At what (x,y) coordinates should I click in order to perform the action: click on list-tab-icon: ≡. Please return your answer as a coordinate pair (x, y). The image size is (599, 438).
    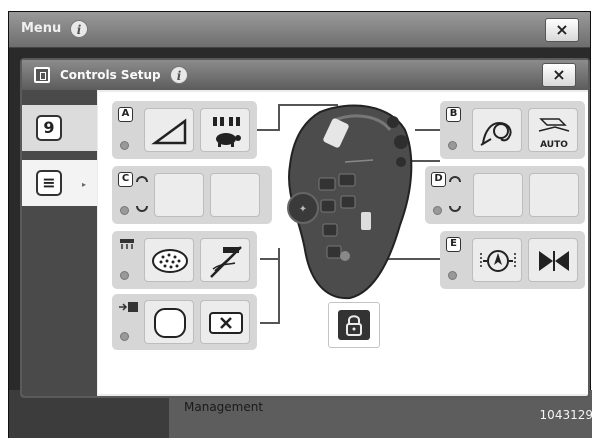
    Looking at the image, I should click on (49, 183).